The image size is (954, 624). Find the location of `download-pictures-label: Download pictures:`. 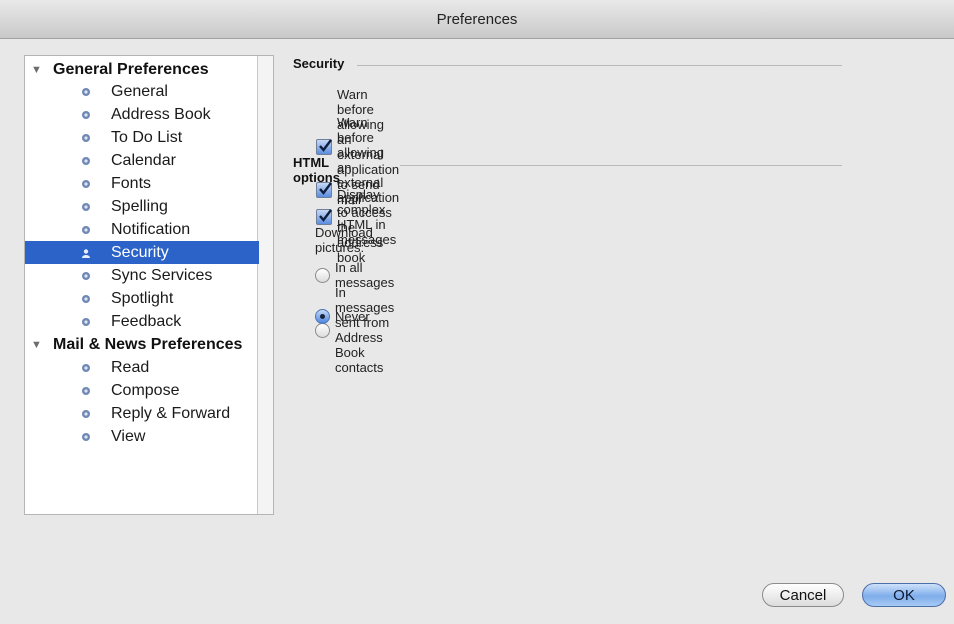

download-pictures-label: Download pictures: is located at coordinates (344, 240).